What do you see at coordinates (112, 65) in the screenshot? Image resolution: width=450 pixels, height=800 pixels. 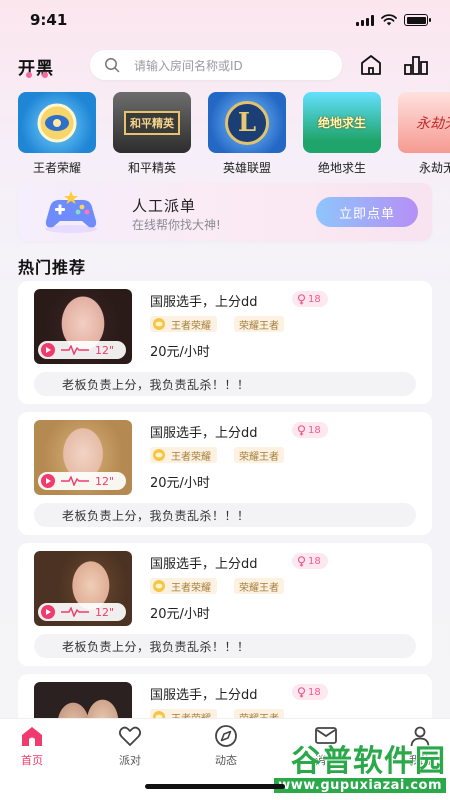 I see `search-icon` at bounding box center [112, 65].